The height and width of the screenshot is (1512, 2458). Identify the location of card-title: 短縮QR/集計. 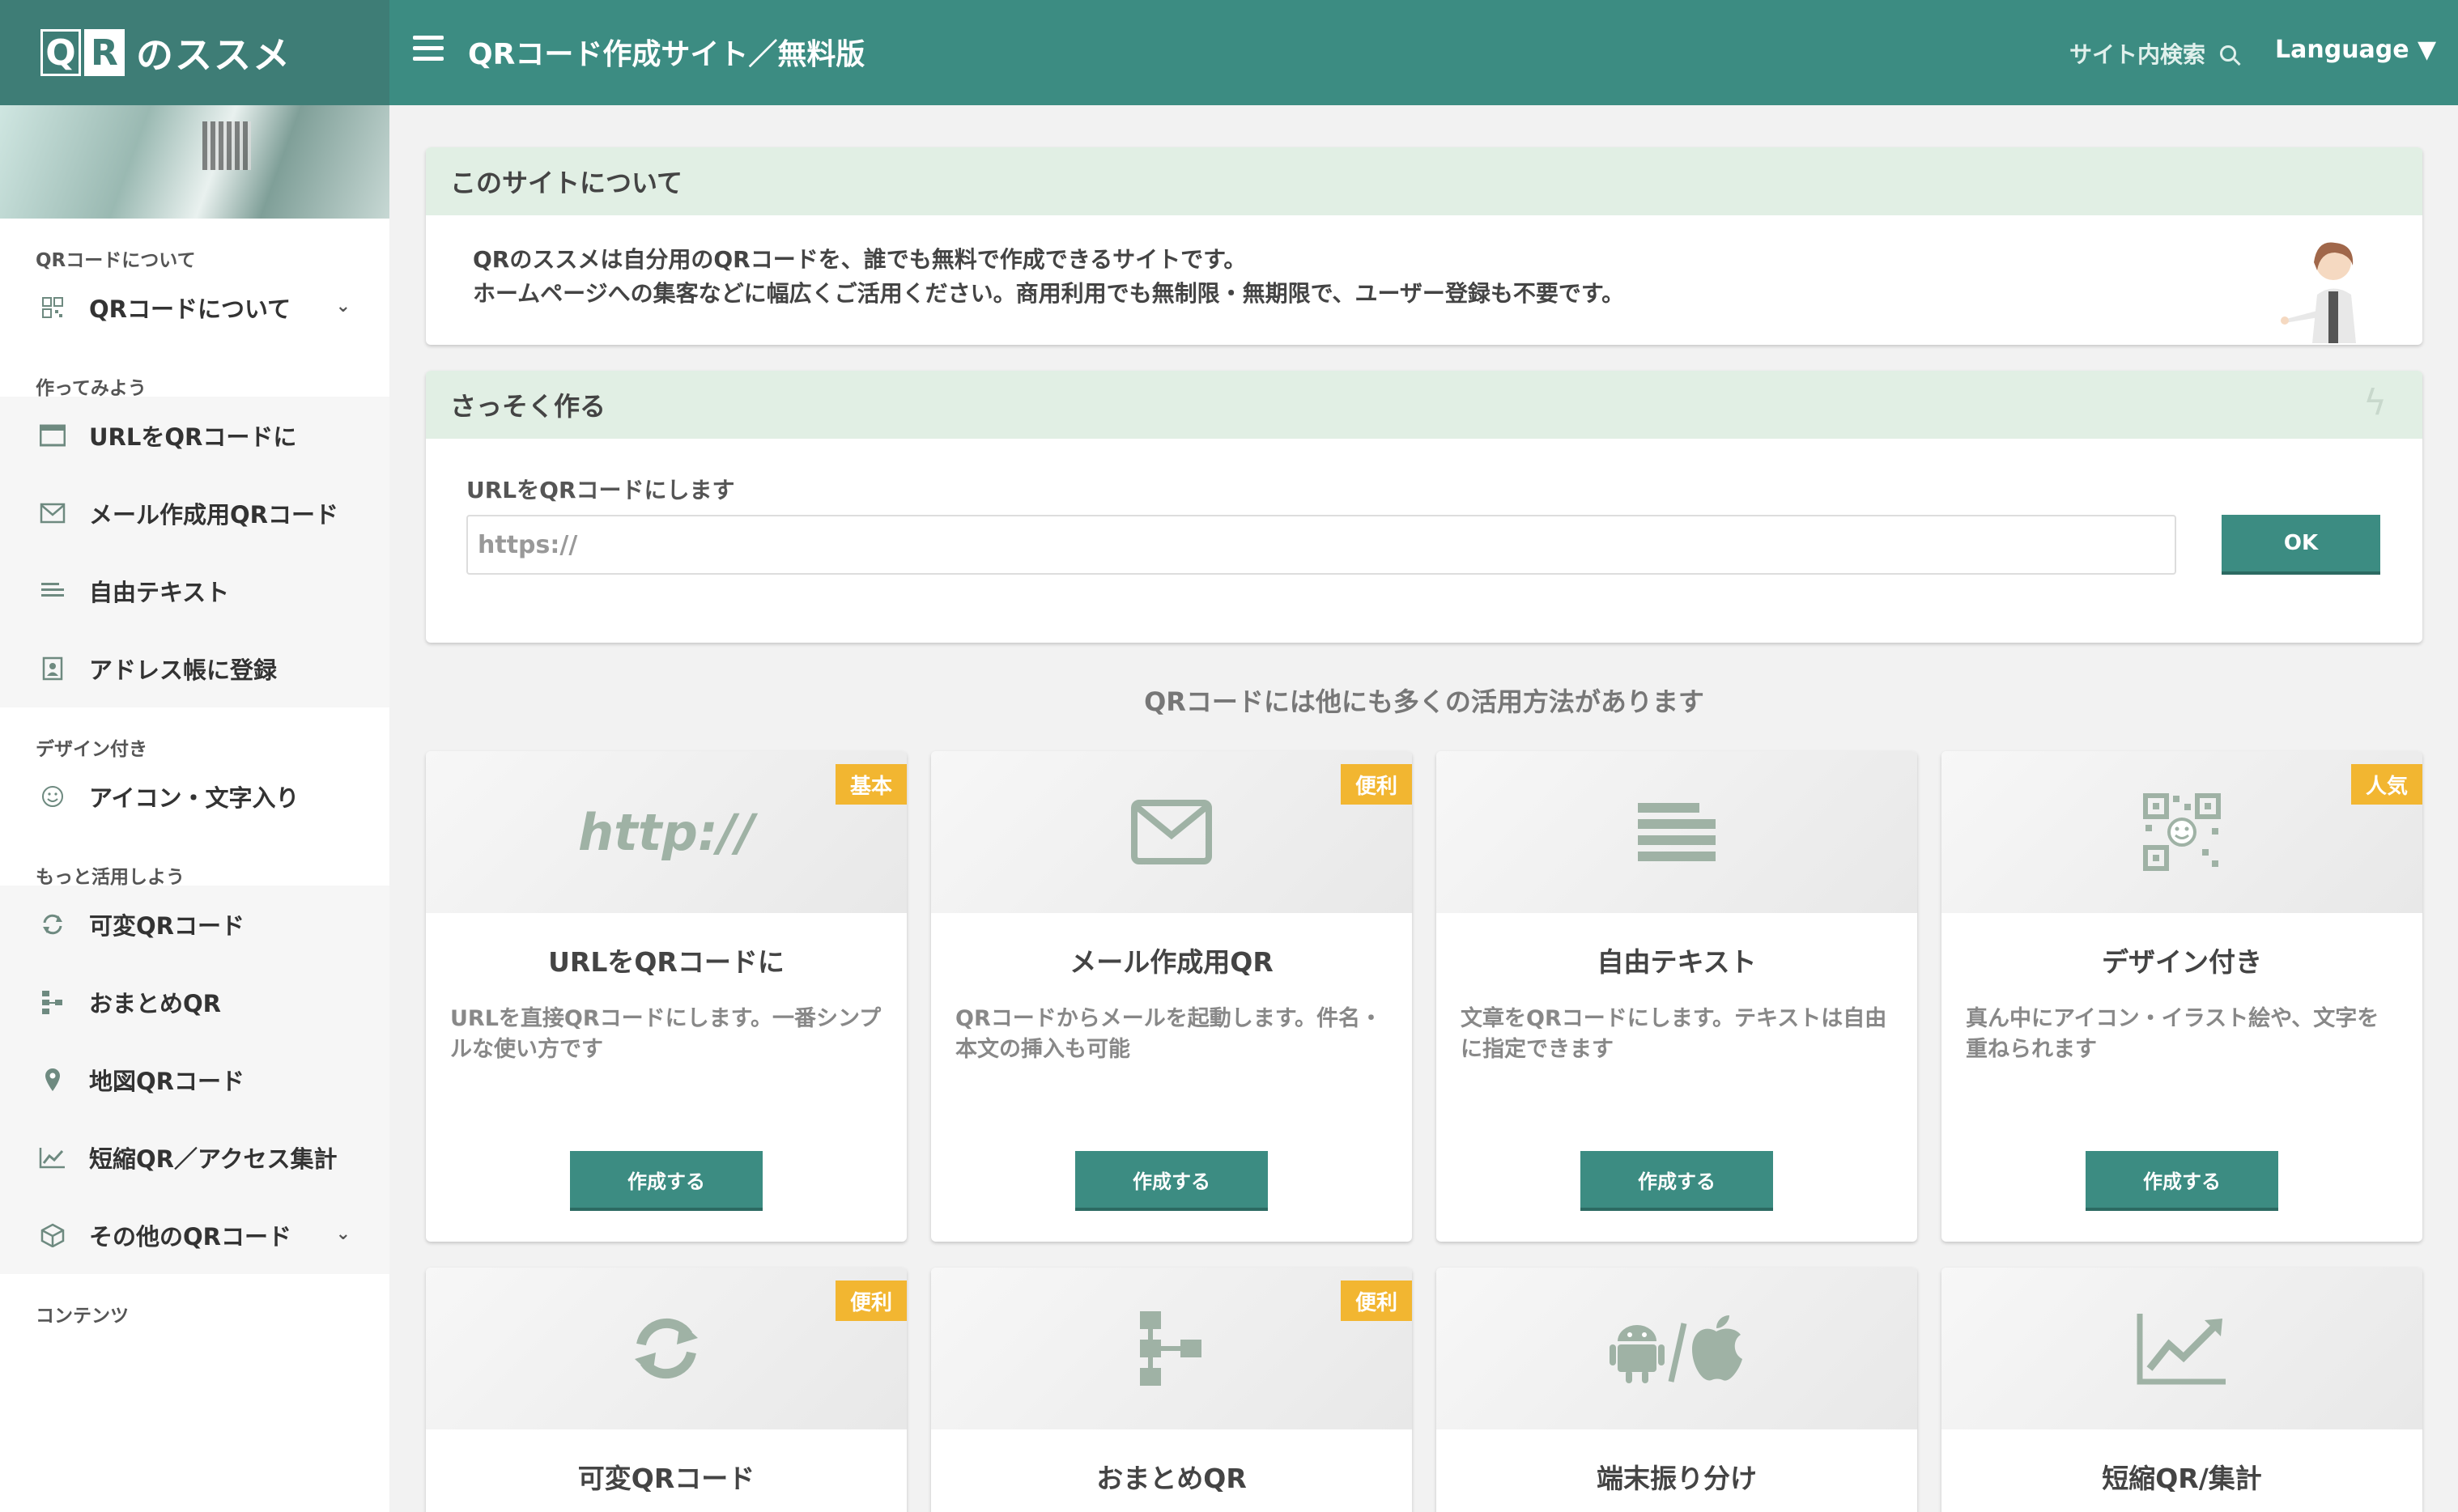
(2182, 1478).